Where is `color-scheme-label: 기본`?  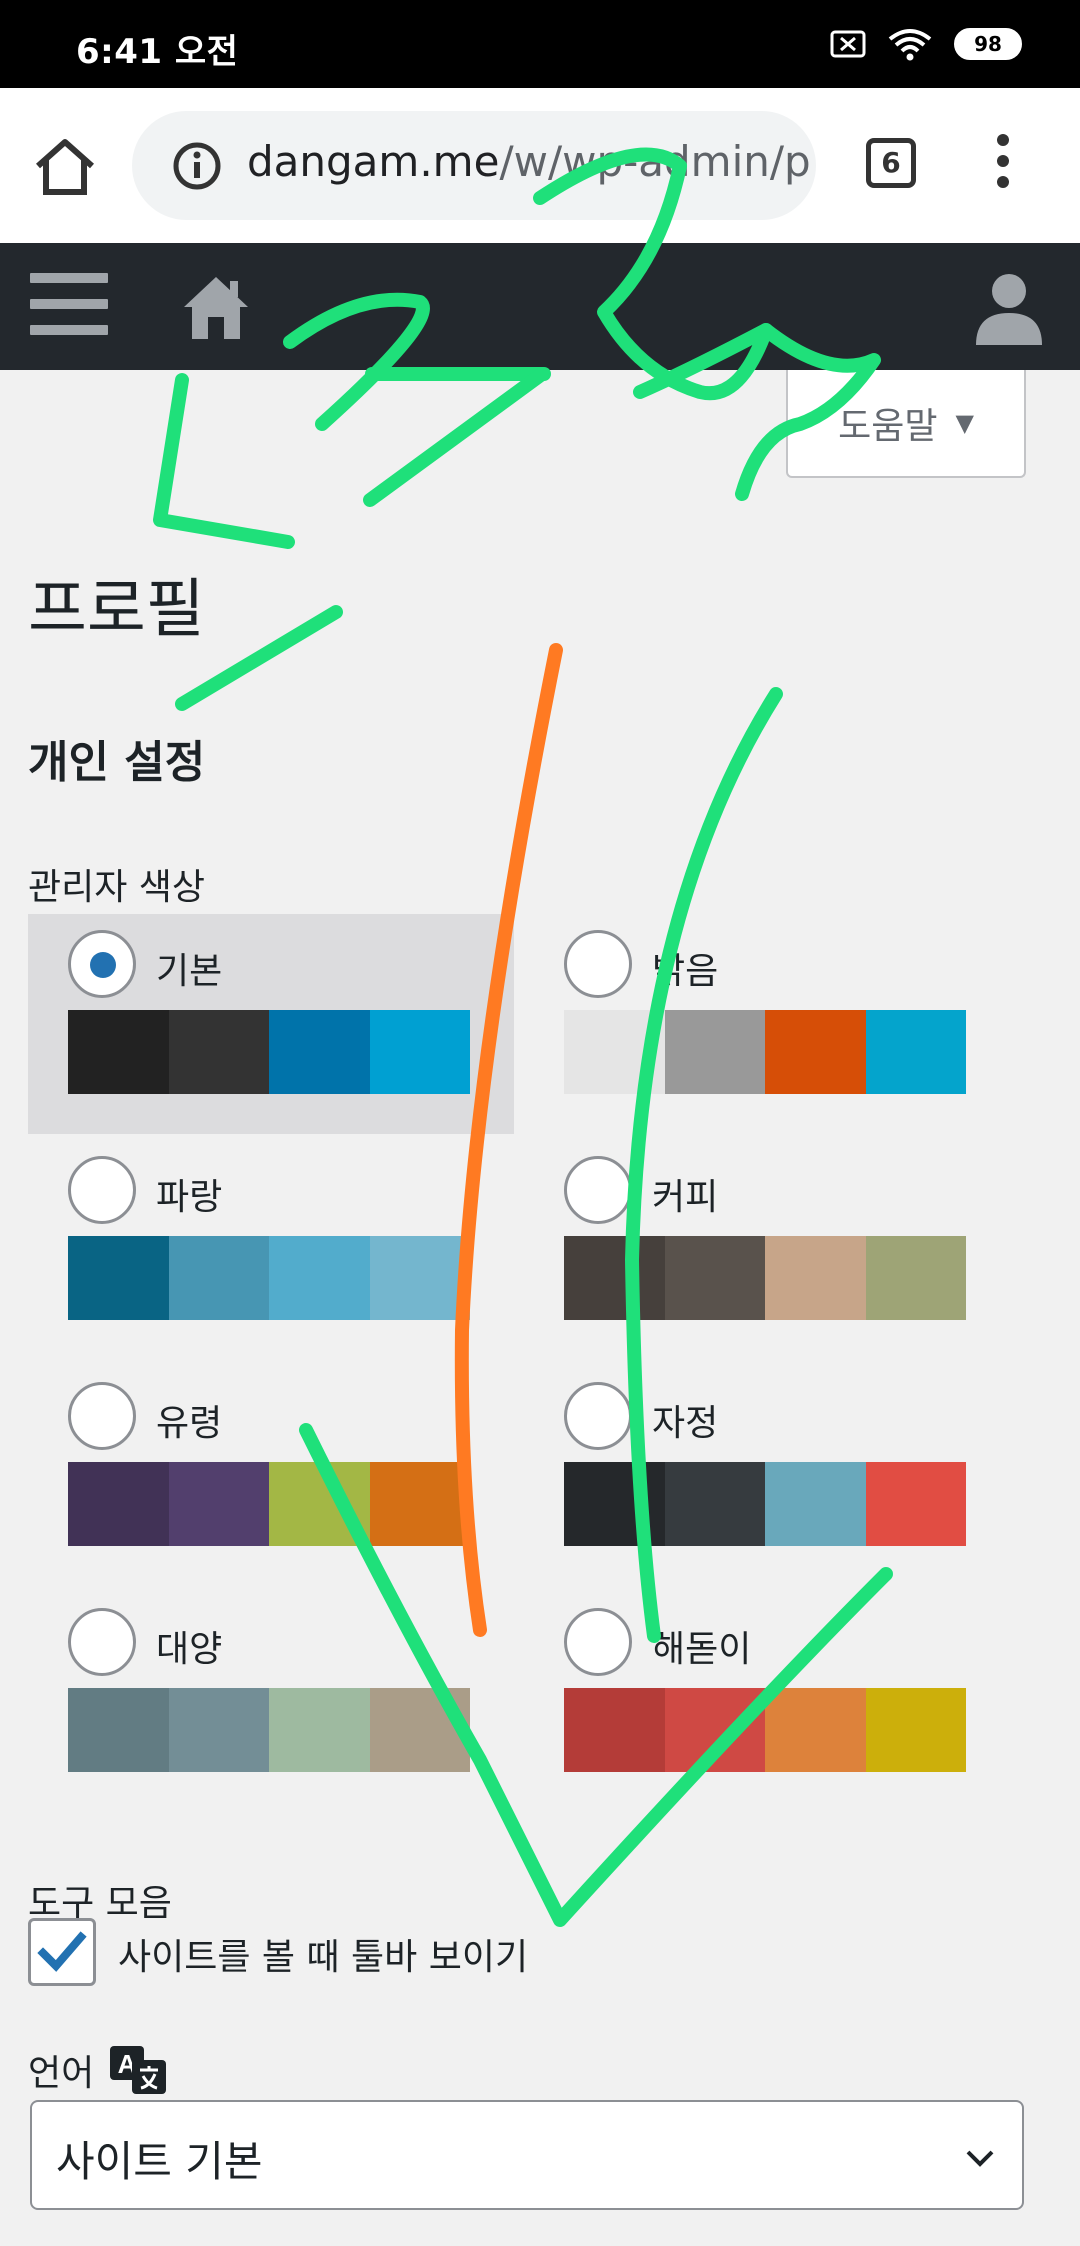
color-scheme-label: 기본 is located at coordinates (189, 971).